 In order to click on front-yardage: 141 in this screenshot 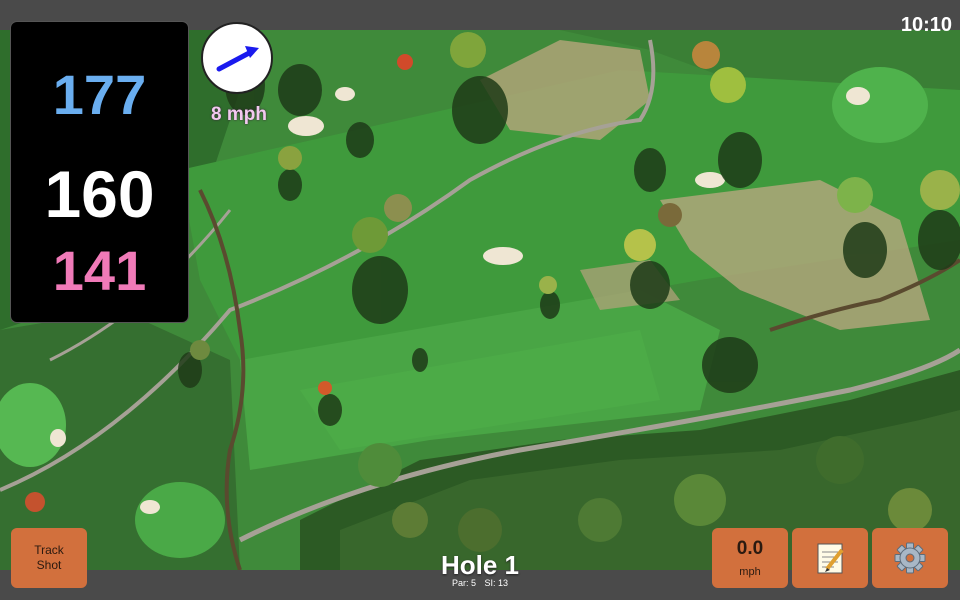, I will do `click(99, 270)`.